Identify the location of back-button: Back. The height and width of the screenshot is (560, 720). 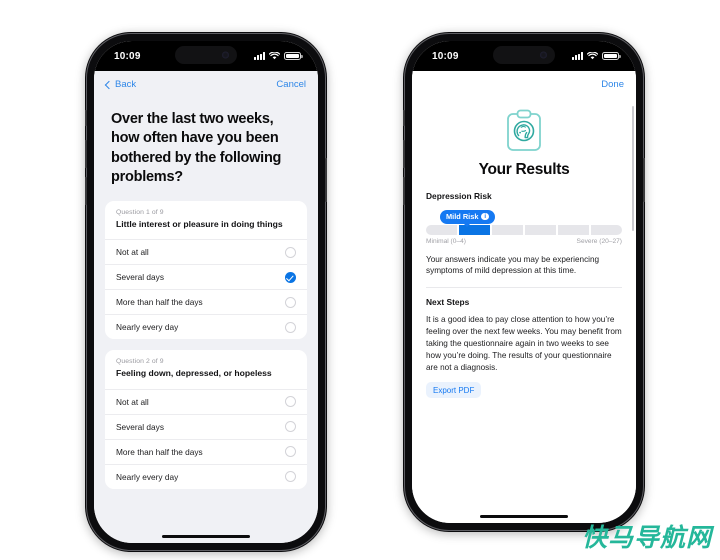
(120, 84).